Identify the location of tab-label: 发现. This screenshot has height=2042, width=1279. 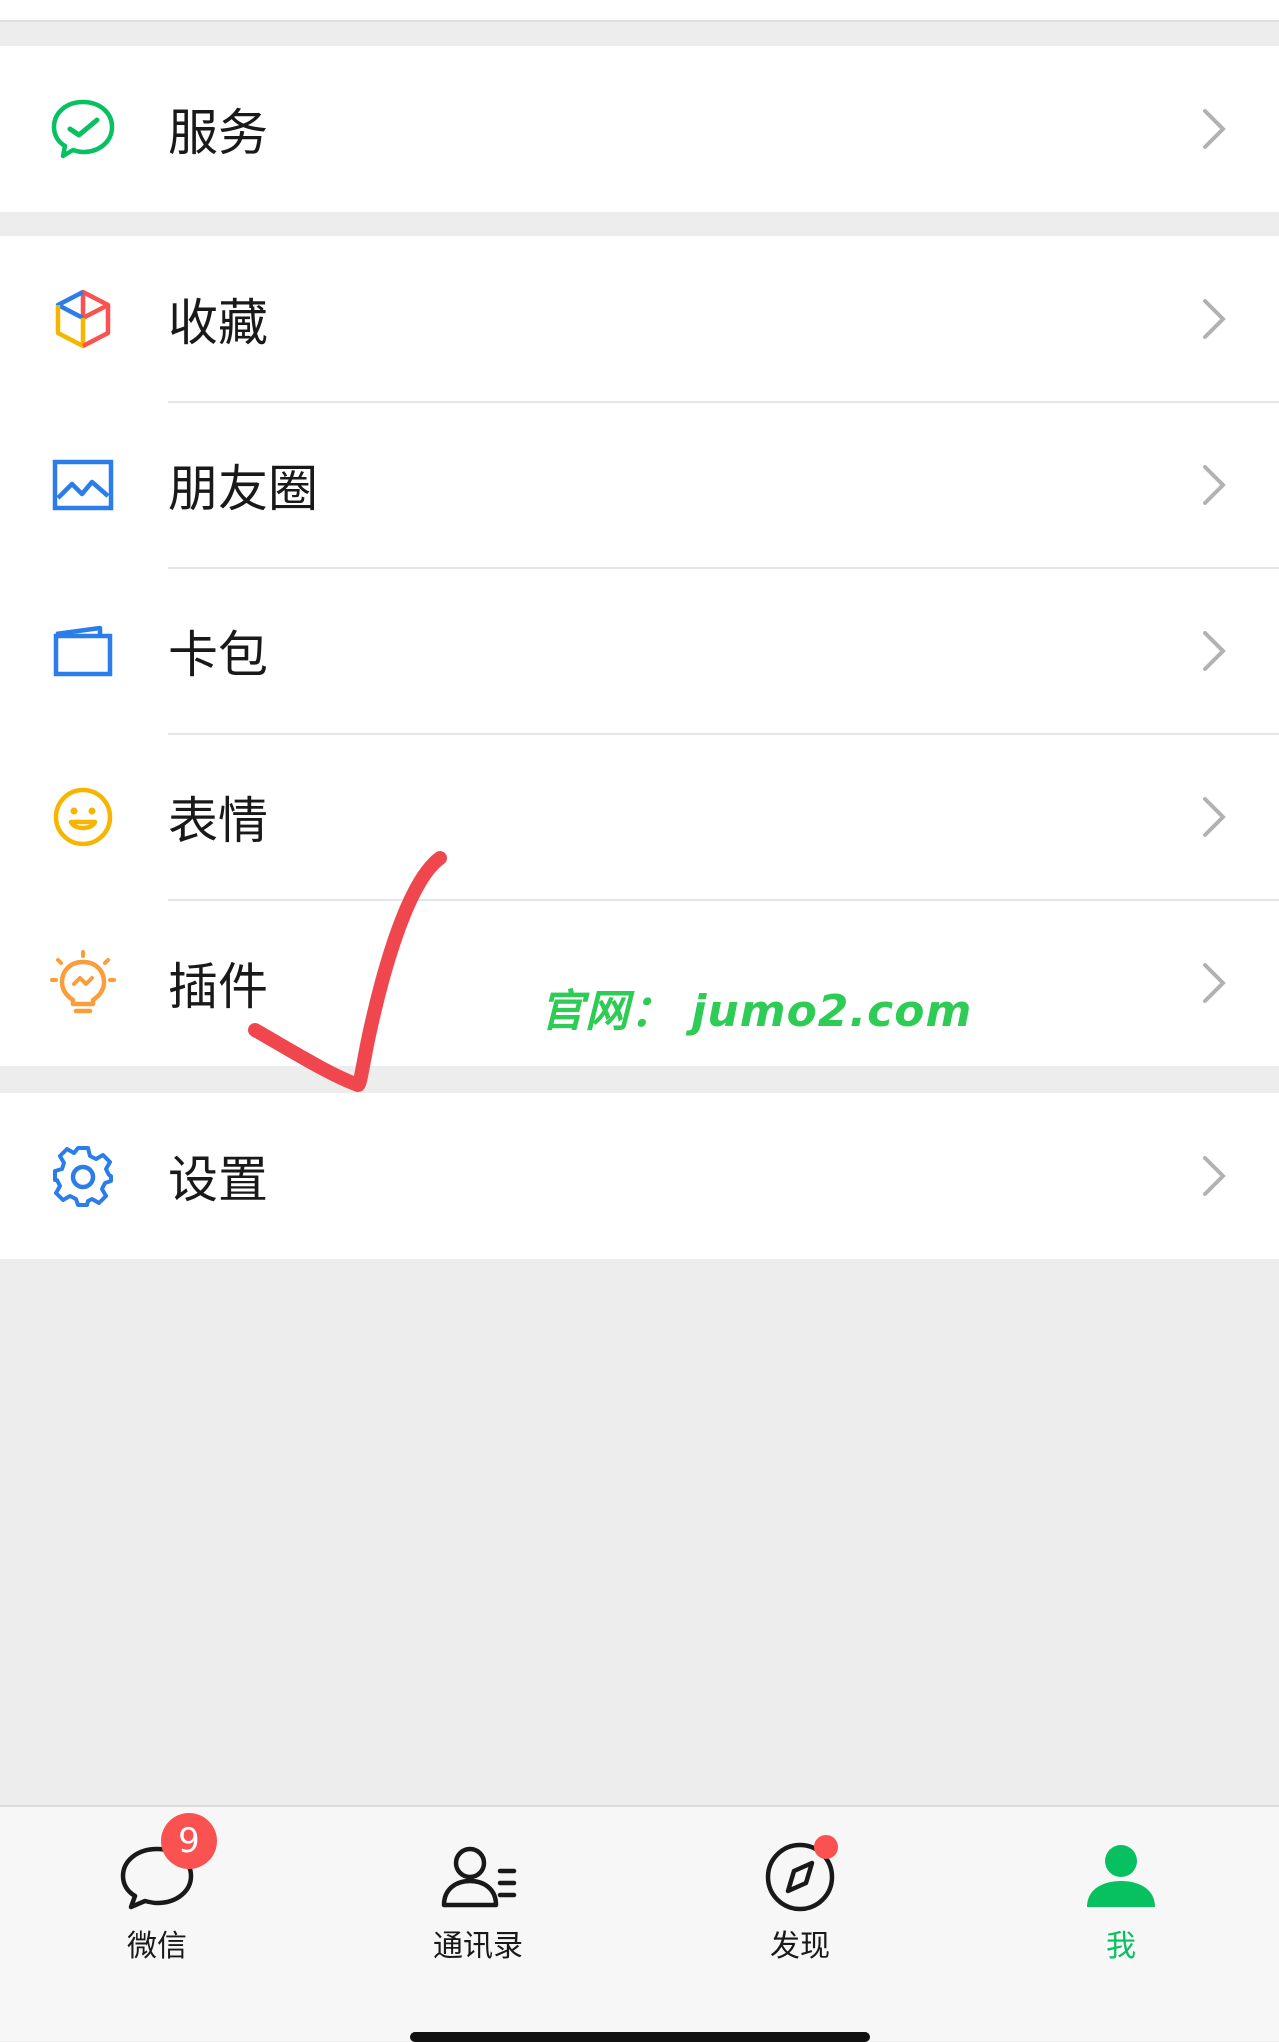
(800, 1946).